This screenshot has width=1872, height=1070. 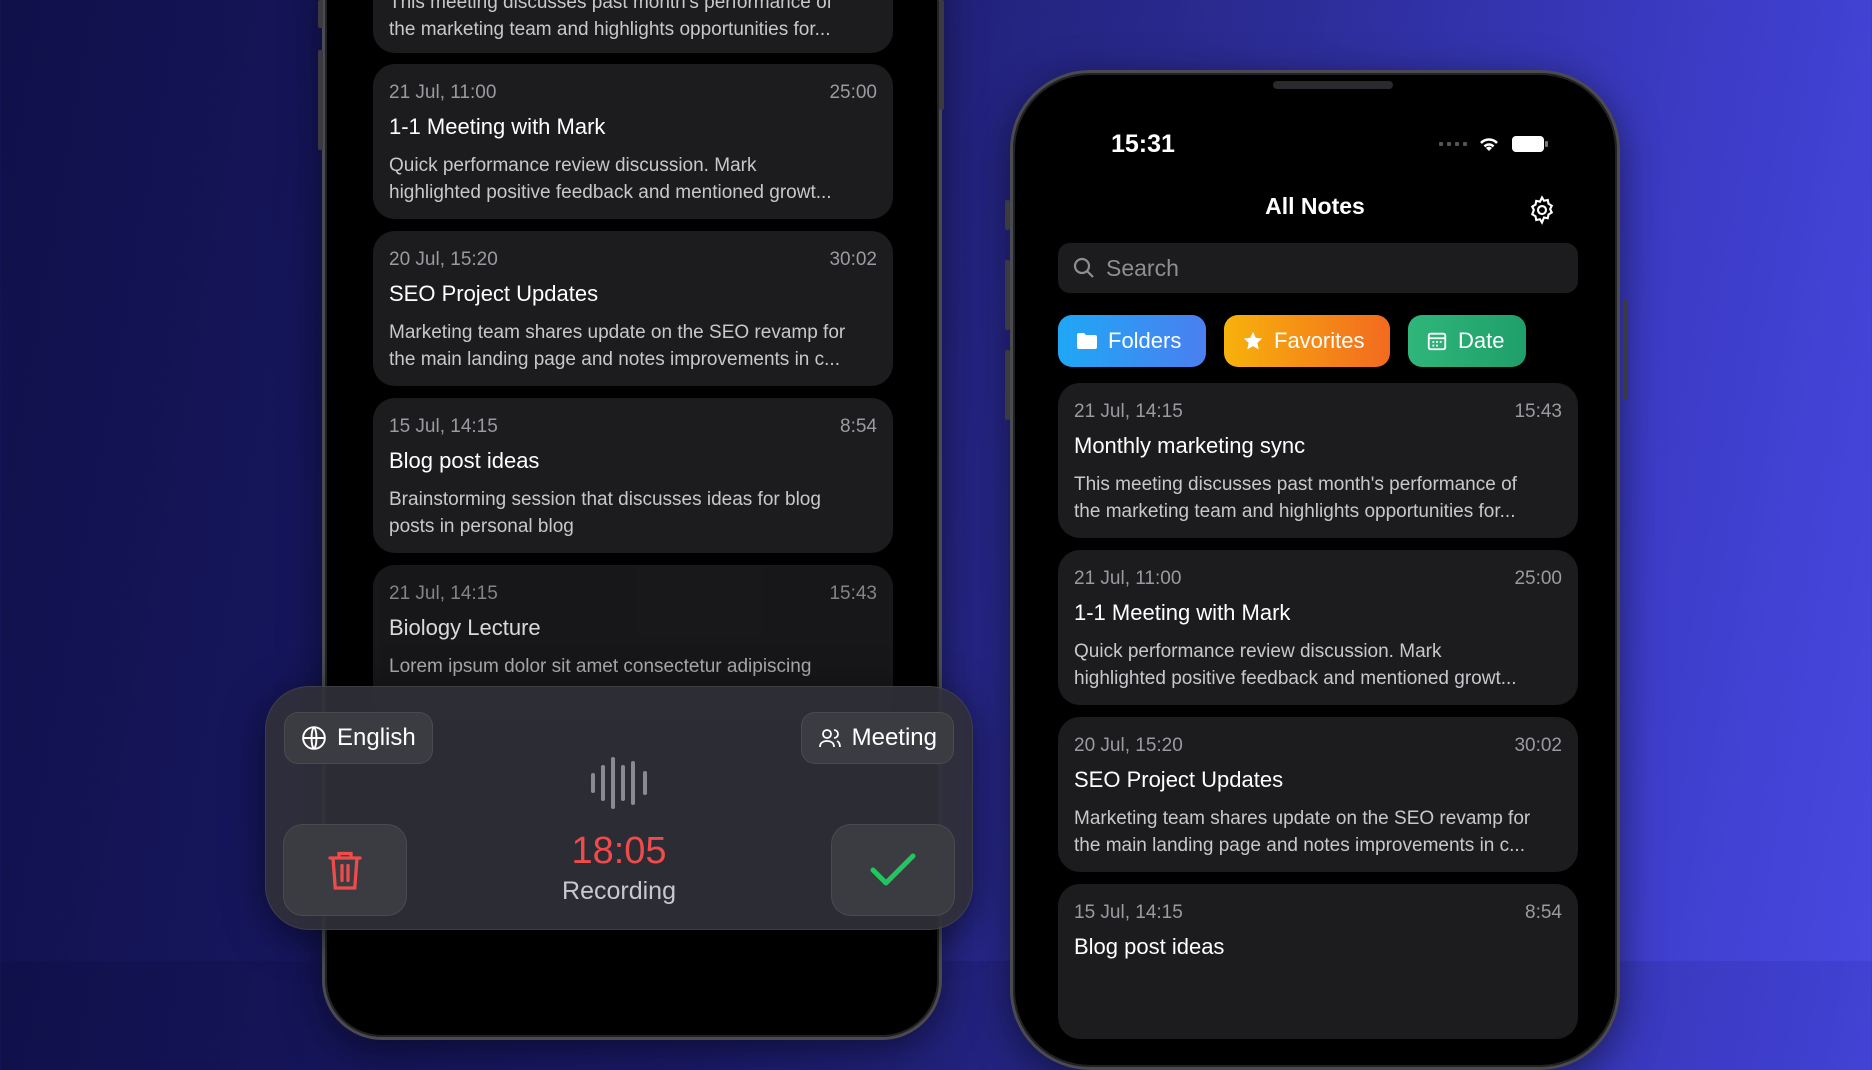 What do you see at coordinates (1318, 961) in the screenshot?
I see `list-item: 15 Jul, 14:15 8:54 Blog post ideas` at bounding box center [1318, 961].